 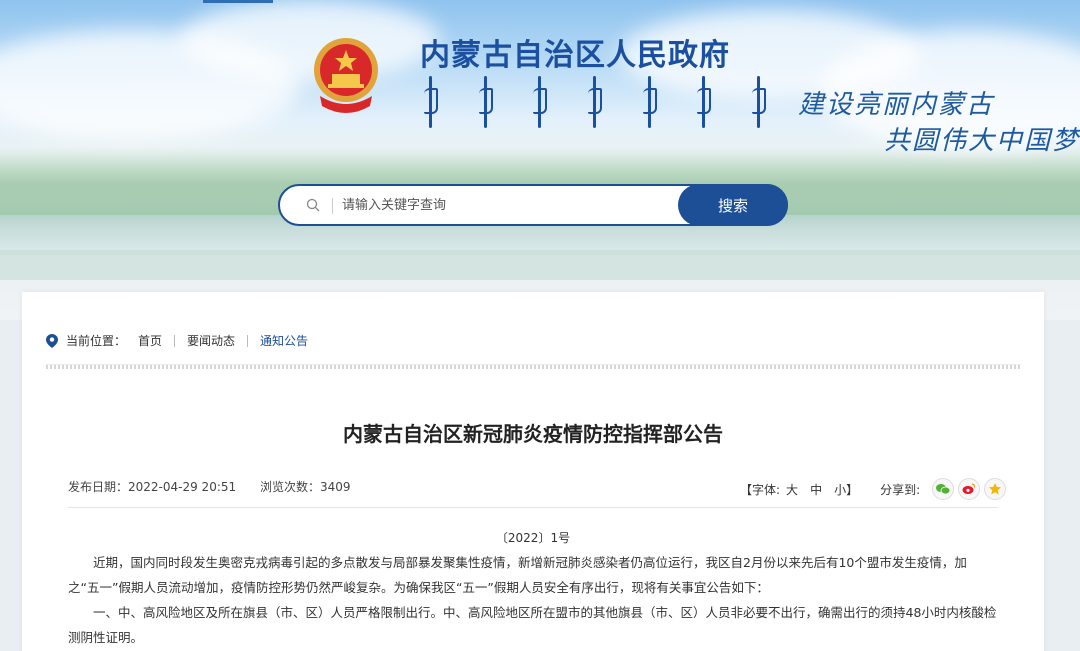 What do you see at coordinates (575, 55) in the screenshot?
I see `site-title: 内蒙古自治区人民政府` at bounding box center [575, 55].